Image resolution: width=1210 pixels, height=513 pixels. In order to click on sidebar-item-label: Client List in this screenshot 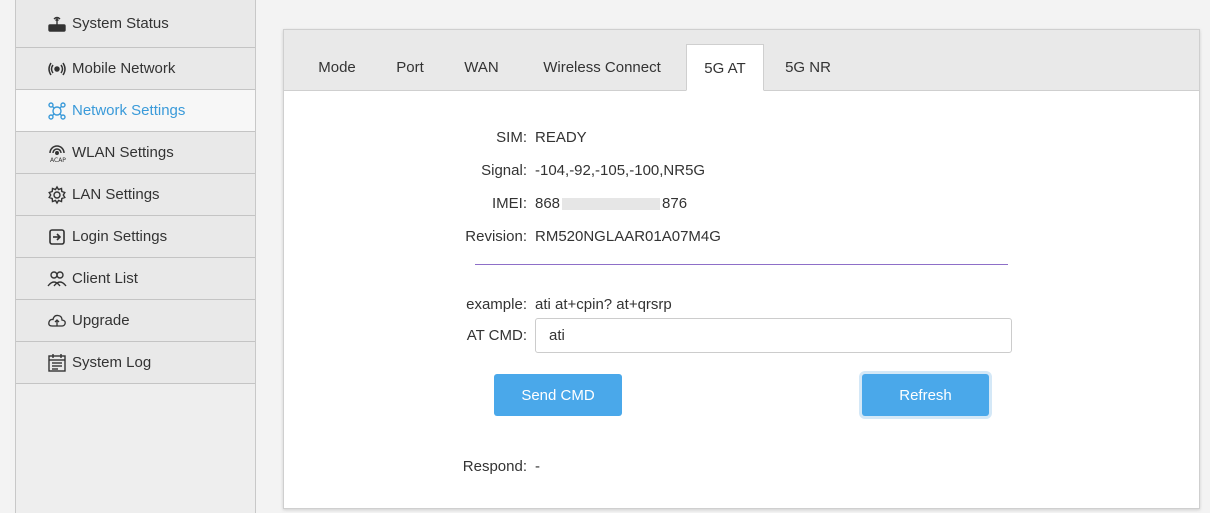, I will do `click(105, 278)`.